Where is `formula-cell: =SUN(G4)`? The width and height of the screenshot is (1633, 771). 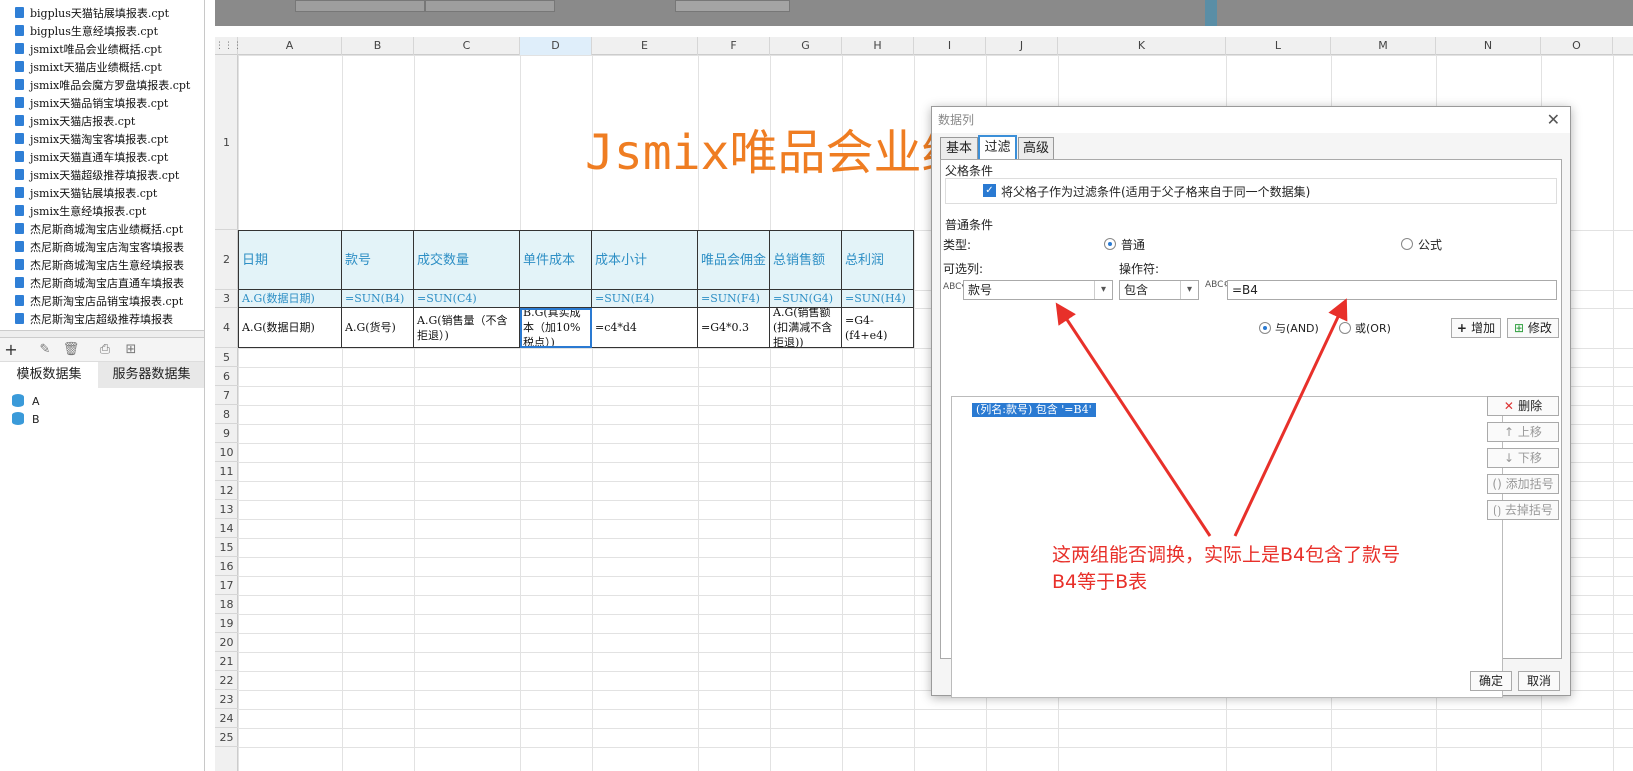 formula-cell: =SUN(G4) is located at coordinates (806, 299).